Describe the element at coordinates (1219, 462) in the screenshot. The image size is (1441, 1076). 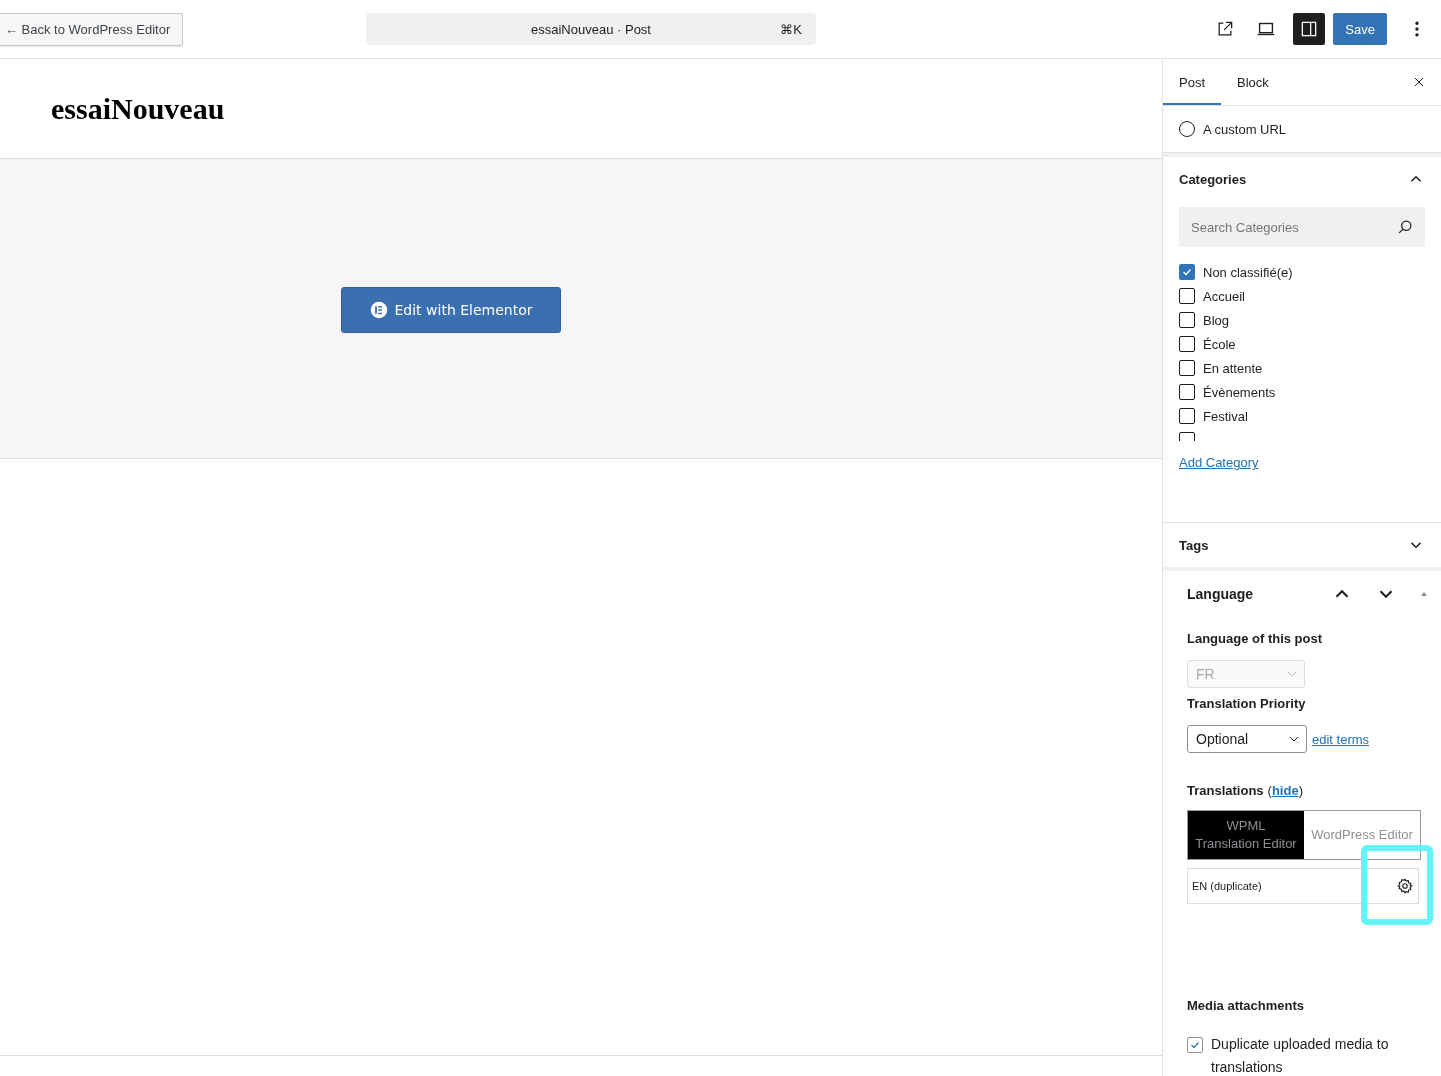
I see `add-category-link: Add Category` at that location.